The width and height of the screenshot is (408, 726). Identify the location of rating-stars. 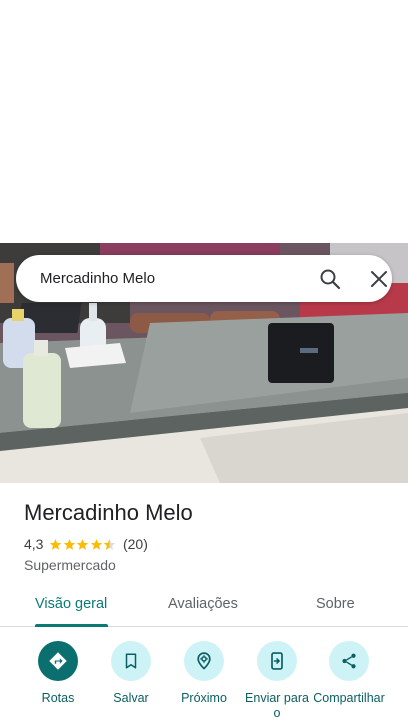
(83, 544).